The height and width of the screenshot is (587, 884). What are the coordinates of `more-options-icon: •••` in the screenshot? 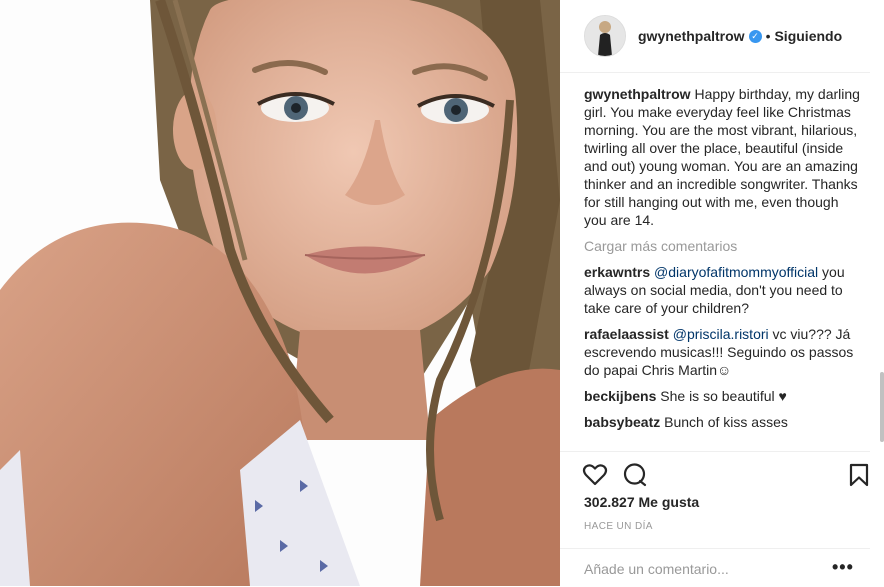 It's located at (843, 567).